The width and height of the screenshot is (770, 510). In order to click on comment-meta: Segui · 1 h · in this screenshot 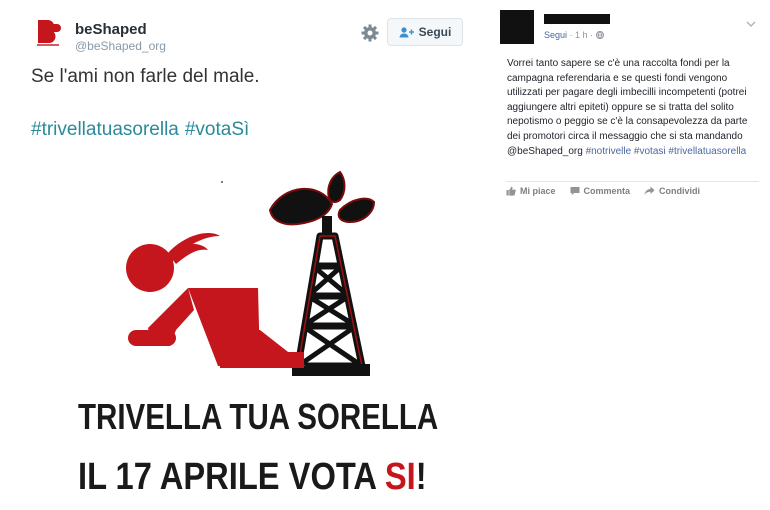, I will do `click(574, 35)`.